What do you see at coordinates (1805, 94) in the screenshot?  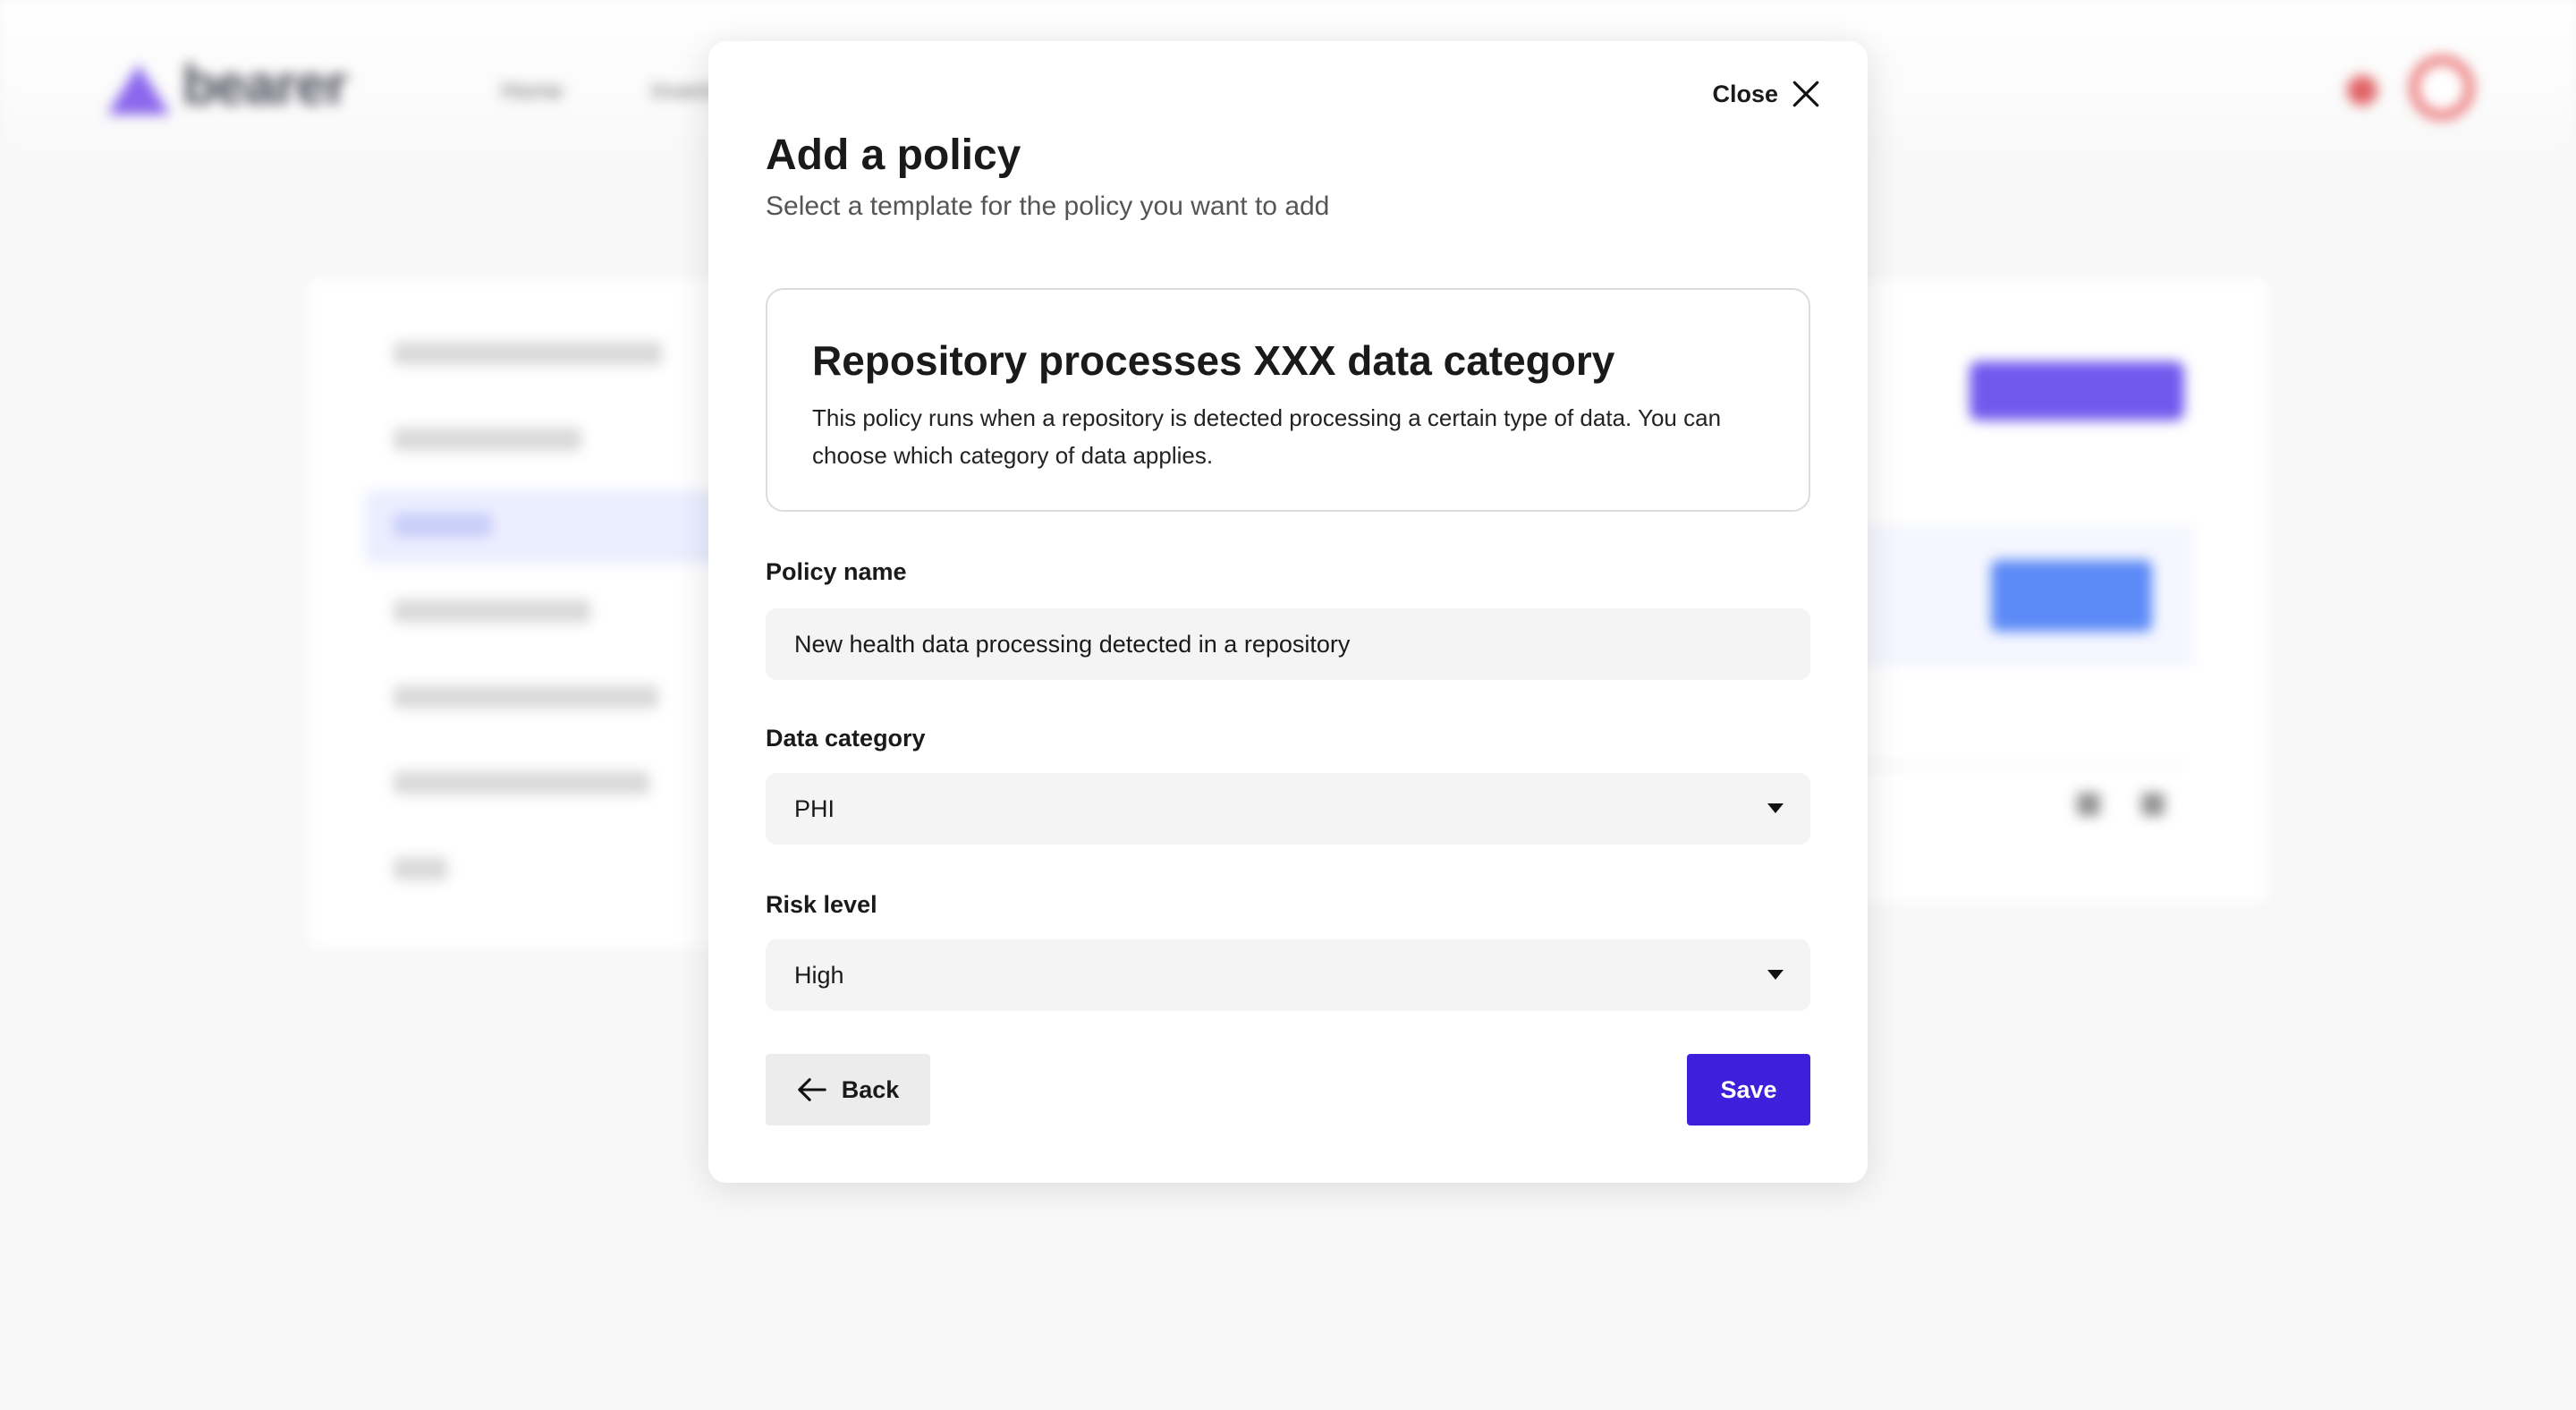 I see `close-icon` at bounding box center [1805, 94].